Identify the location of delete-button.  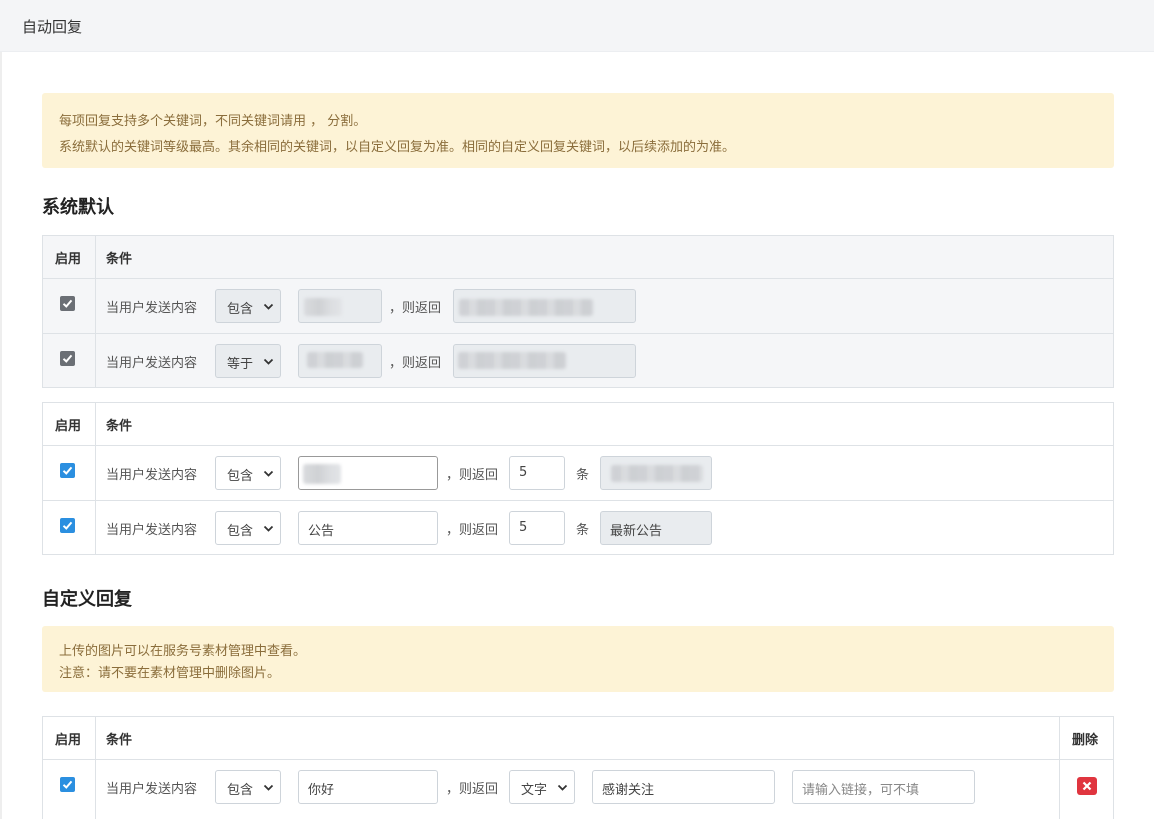
(1087, 786).